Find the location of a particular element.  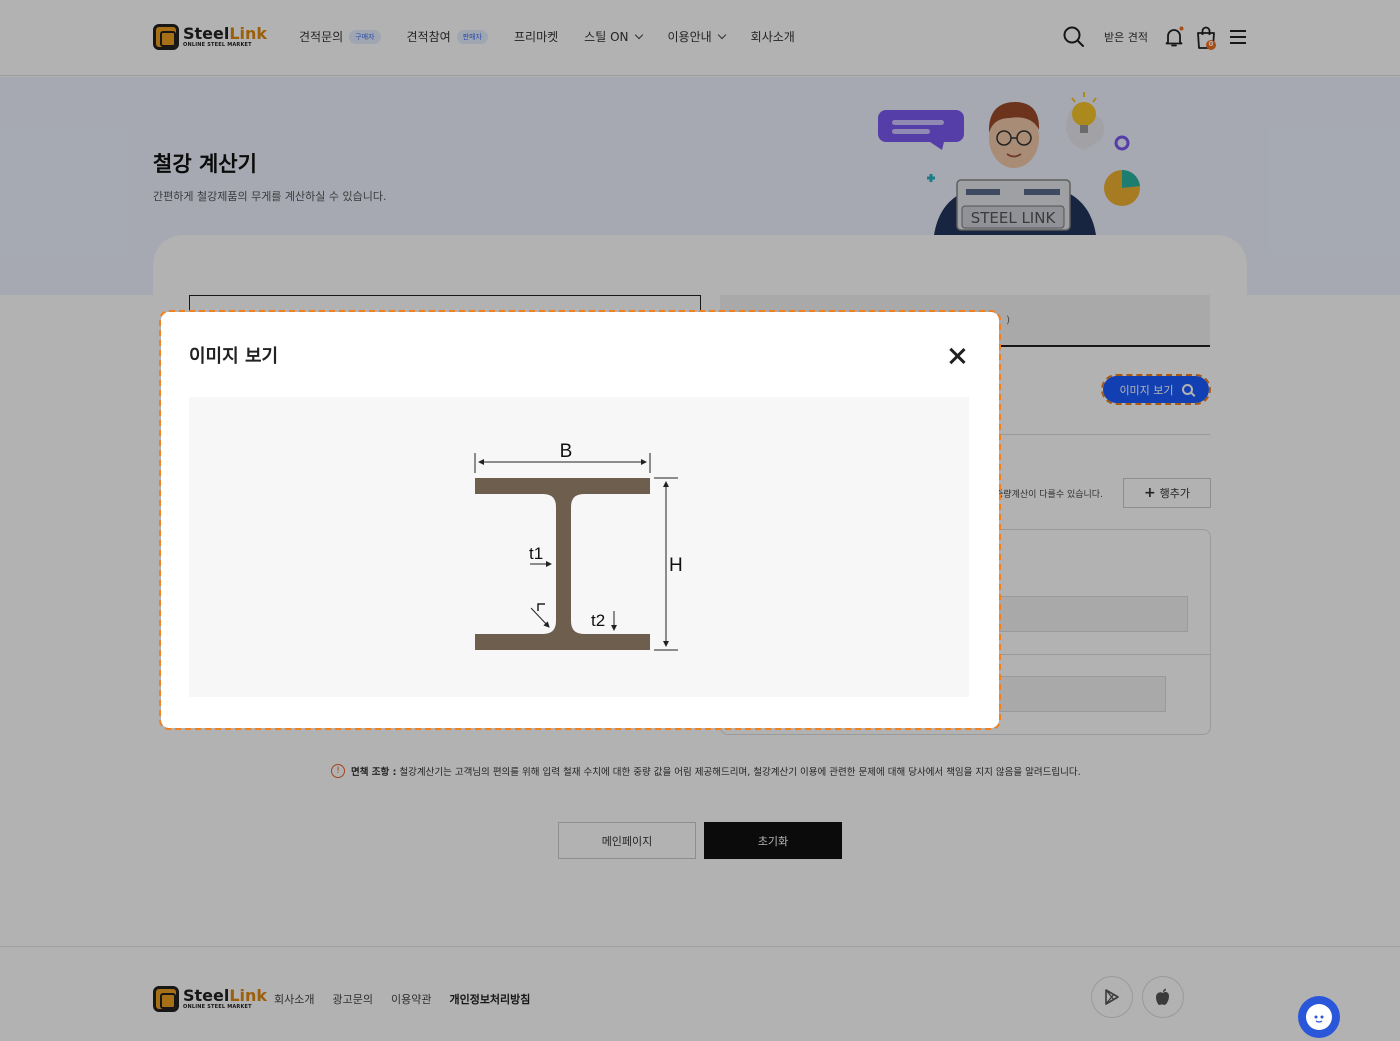

dimension-label-t1: t1 is located at coordinates (536, 553).